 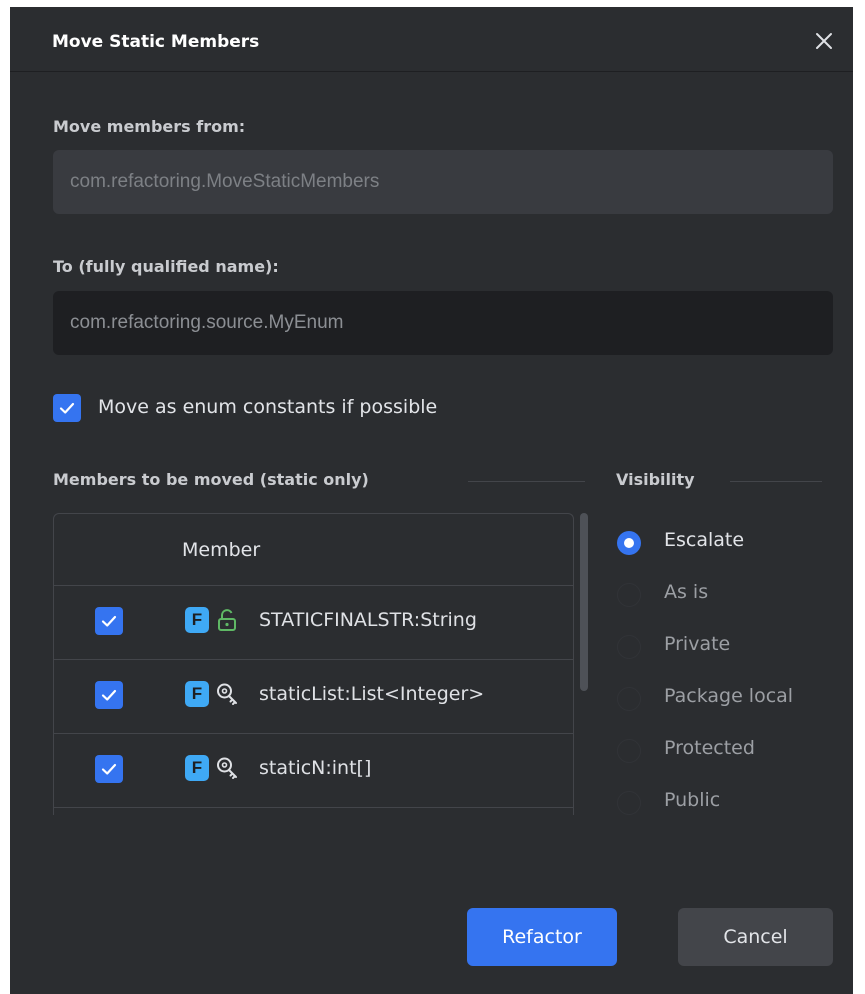 I want to click on radio-label-package-local: Package local, so click(x=728, y=696).